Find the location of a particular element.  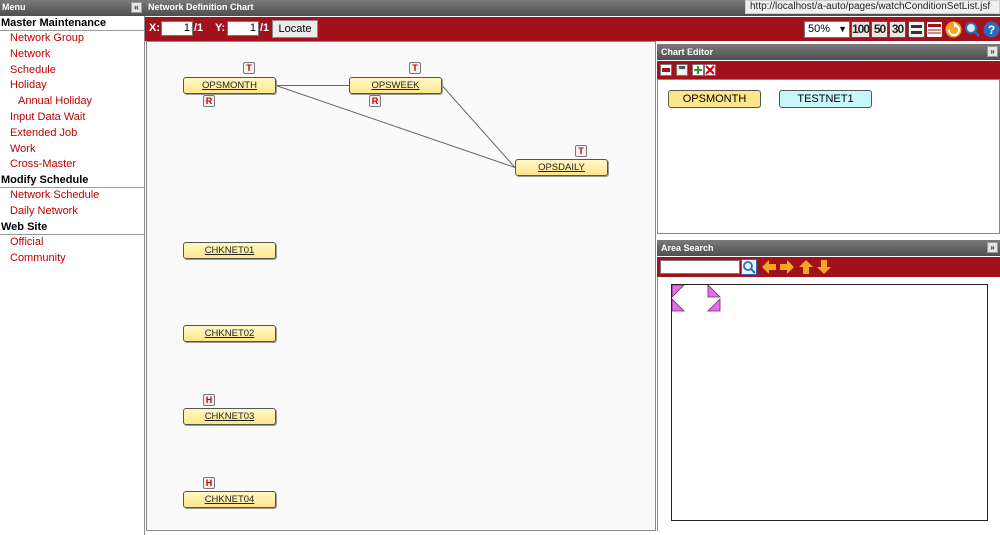

sidebar-item-community: Community is located at coordinates (72, 259).